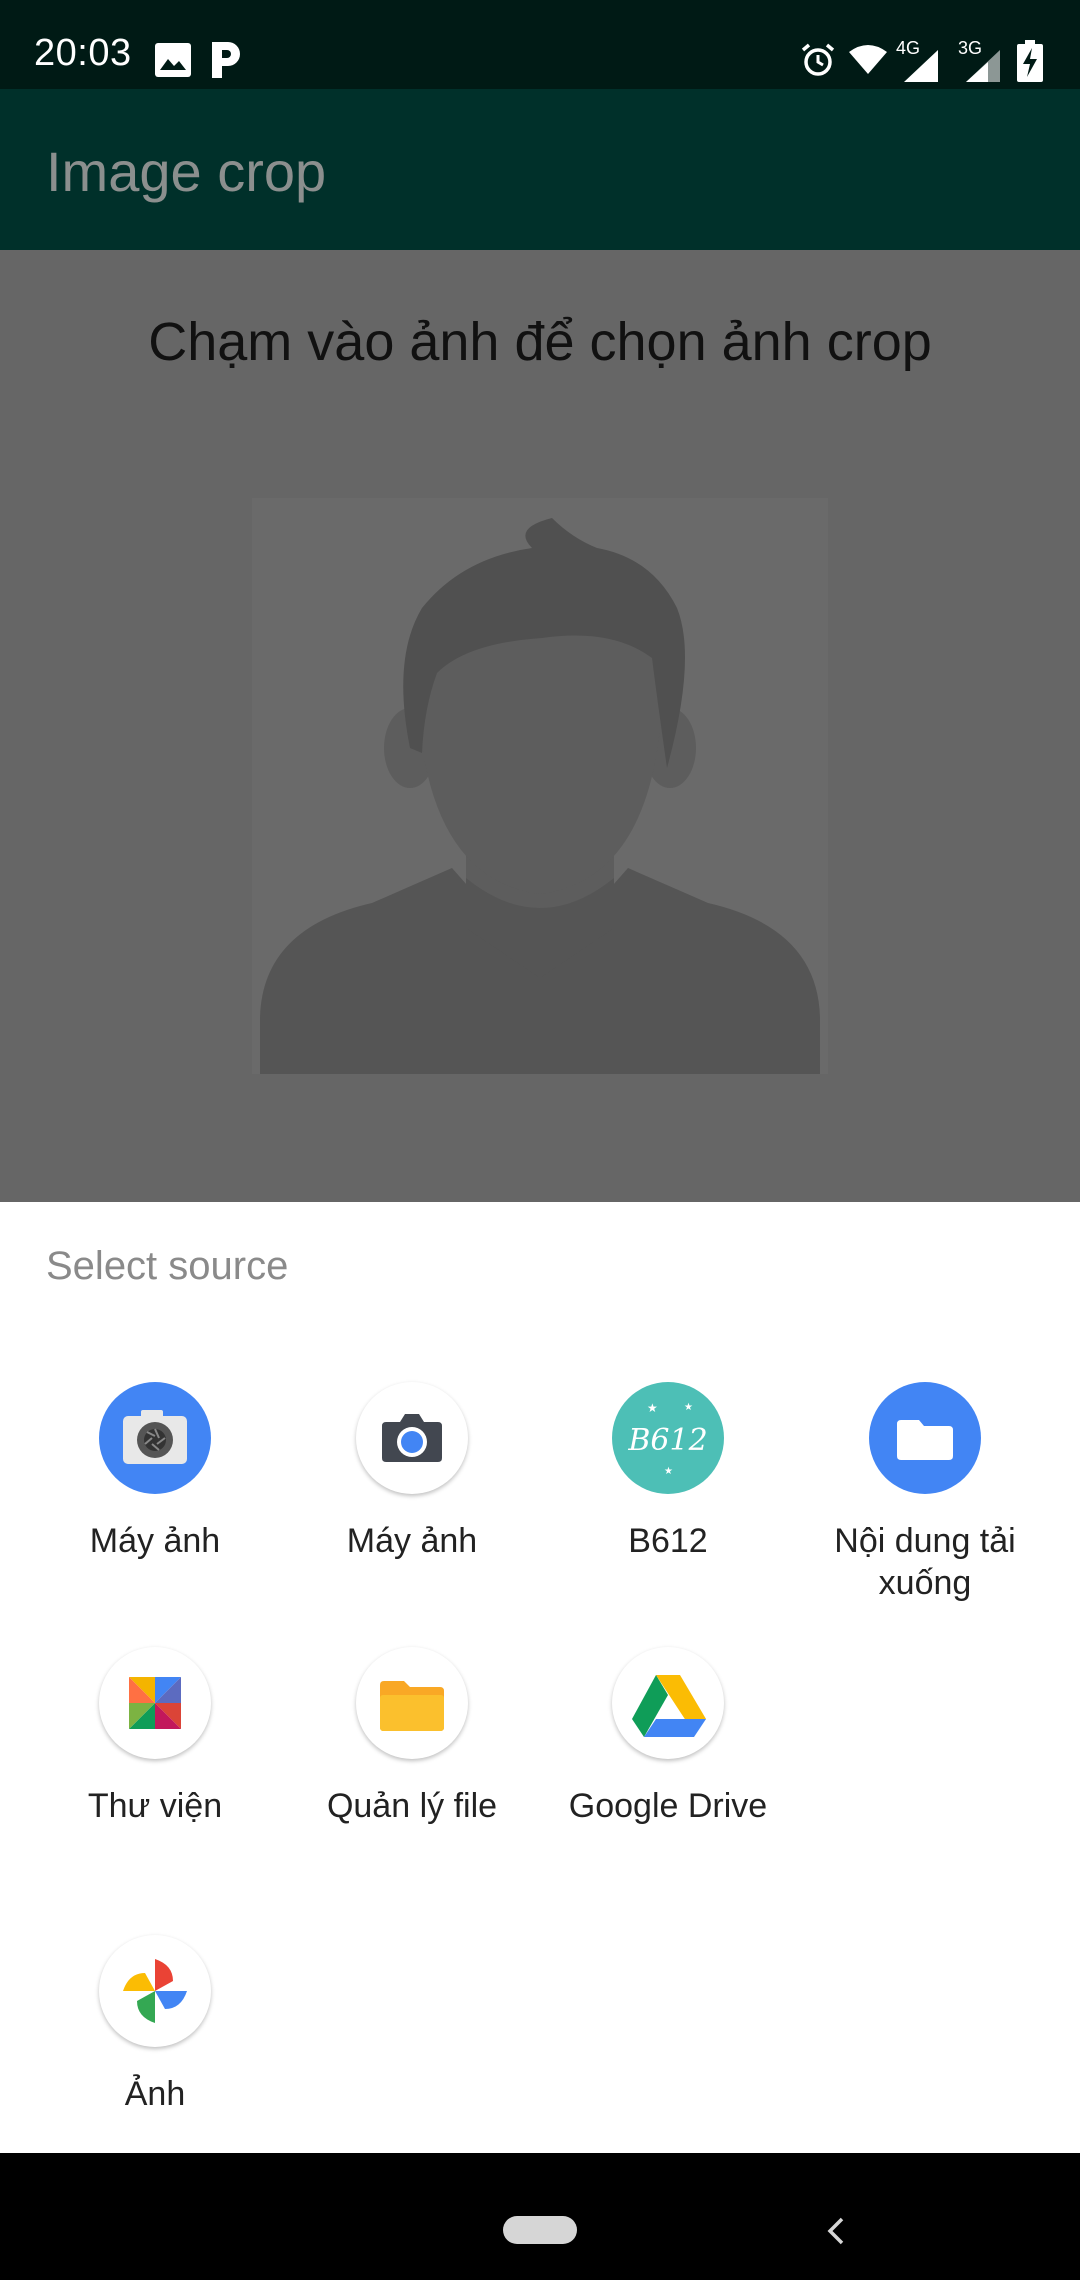  Describe the element at coordinates (412, 1806) in the screenshot. I see `app-label: Quản lý file` at that location.